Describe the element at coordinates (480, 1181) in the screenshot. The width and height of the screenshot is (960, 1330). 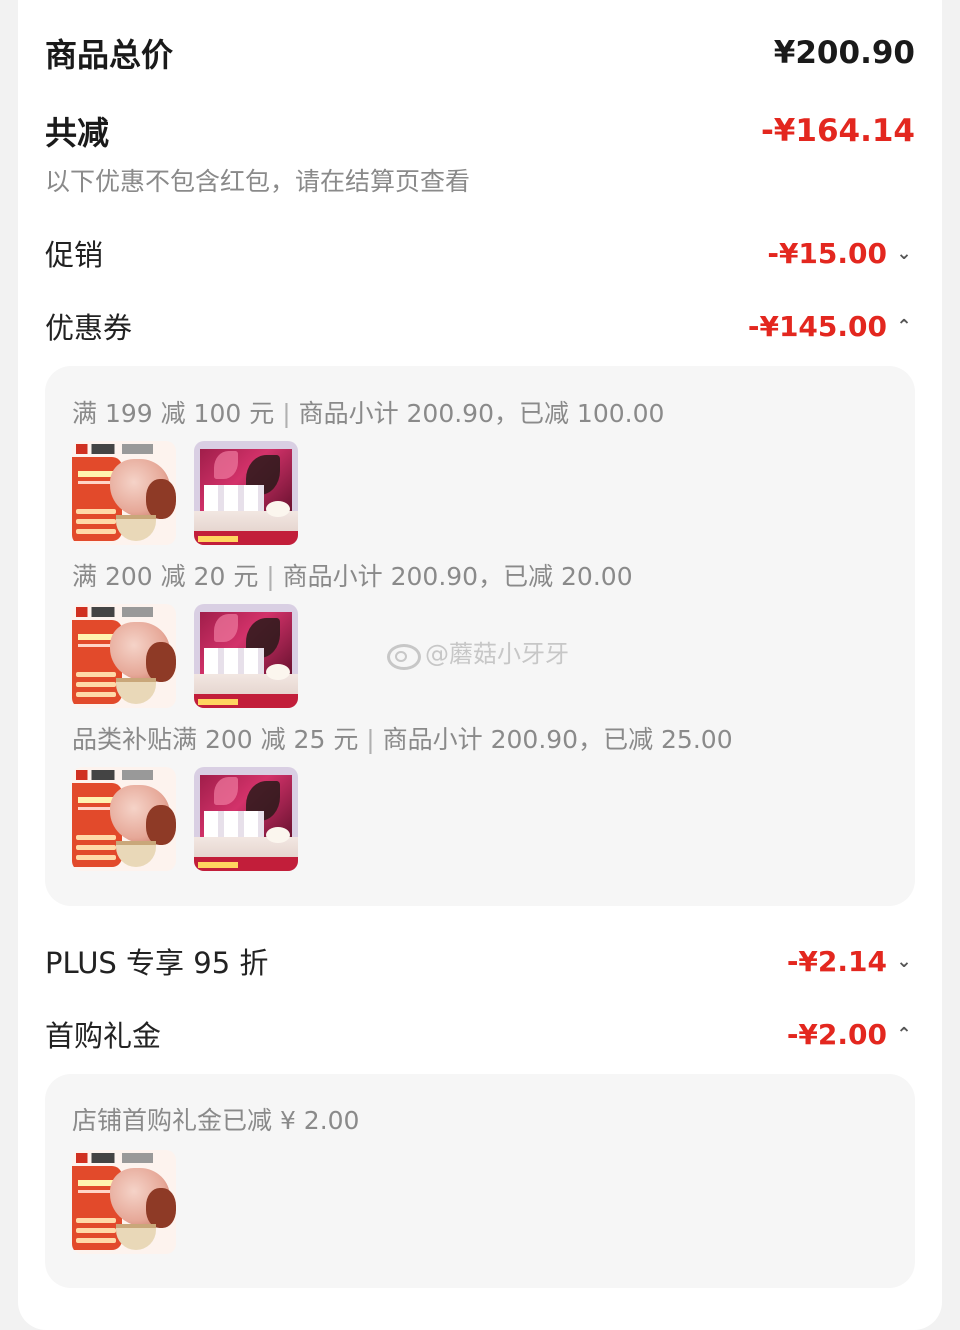
I see `gift-detail-panel: 店铺首购礼金已减 ¥ 2.00` at that location.